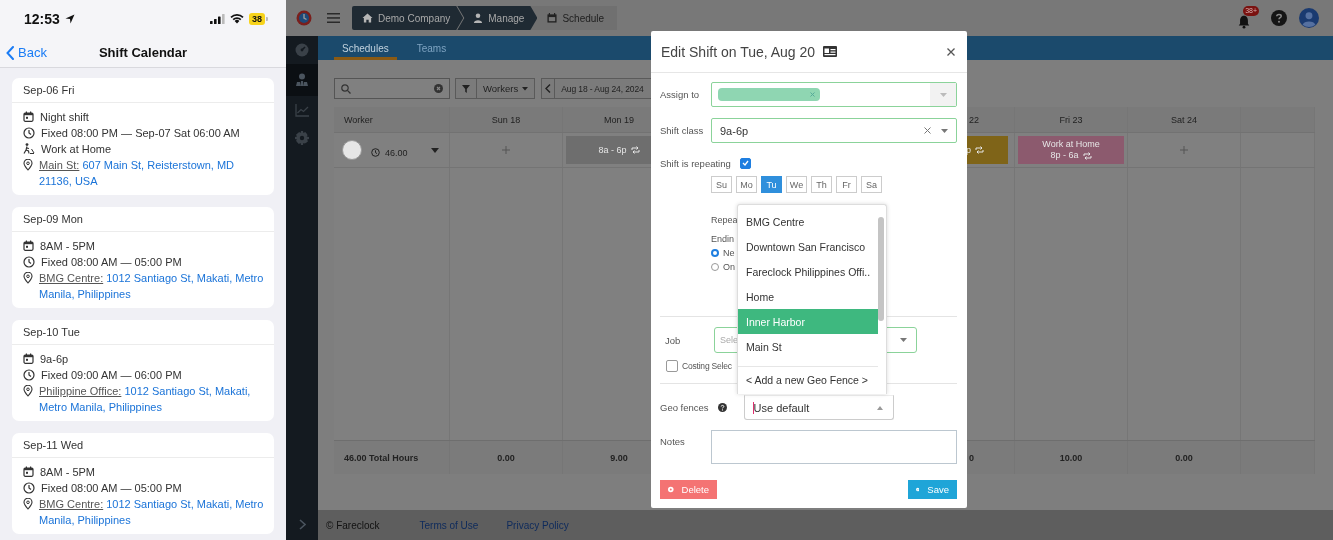 The width and height of the screenshot is (1333, 540). Describe the element at coordinates (302, 110) in the screenshot. I see `chart-icon` at that location.